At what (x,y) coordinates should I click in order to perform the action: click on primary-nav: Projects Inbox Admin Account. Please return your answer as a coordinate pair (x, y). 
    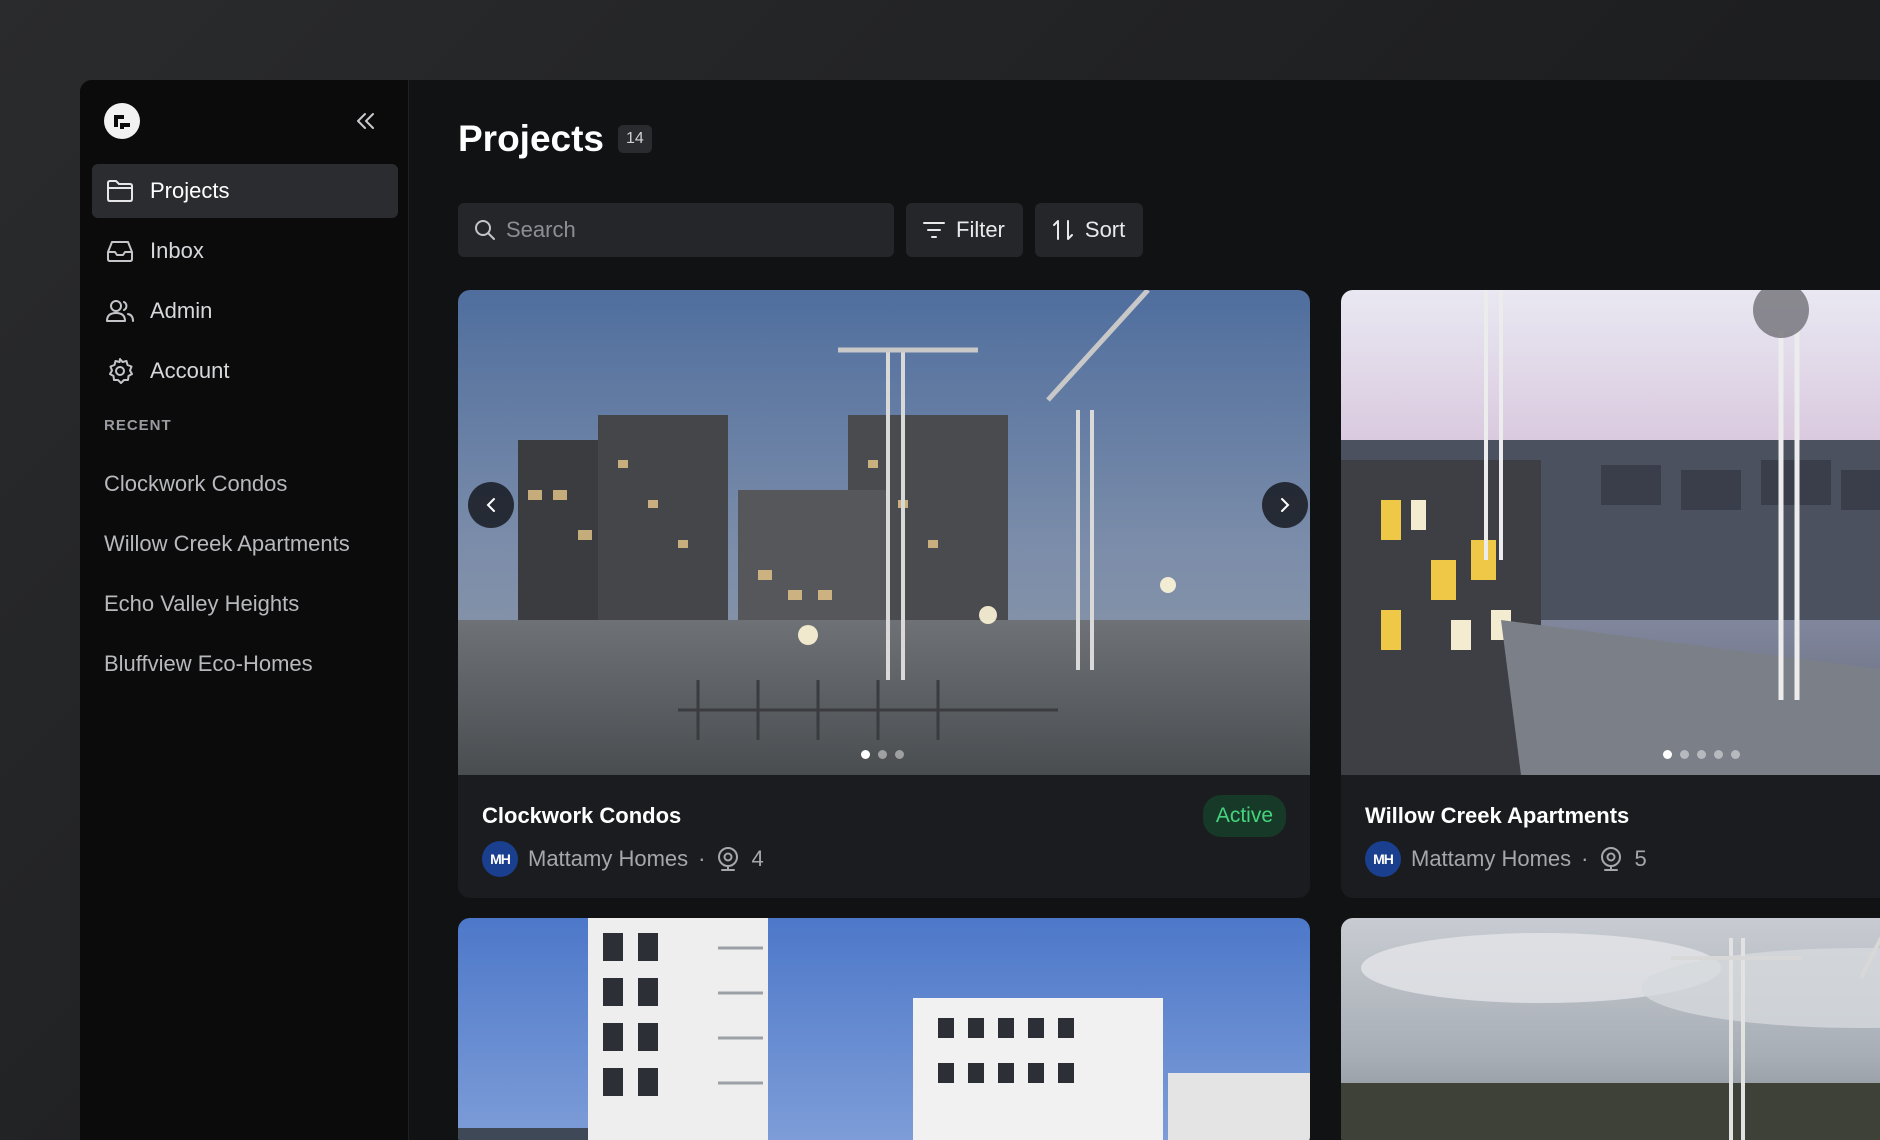
    Looking at the image, I should click on (245, 284).